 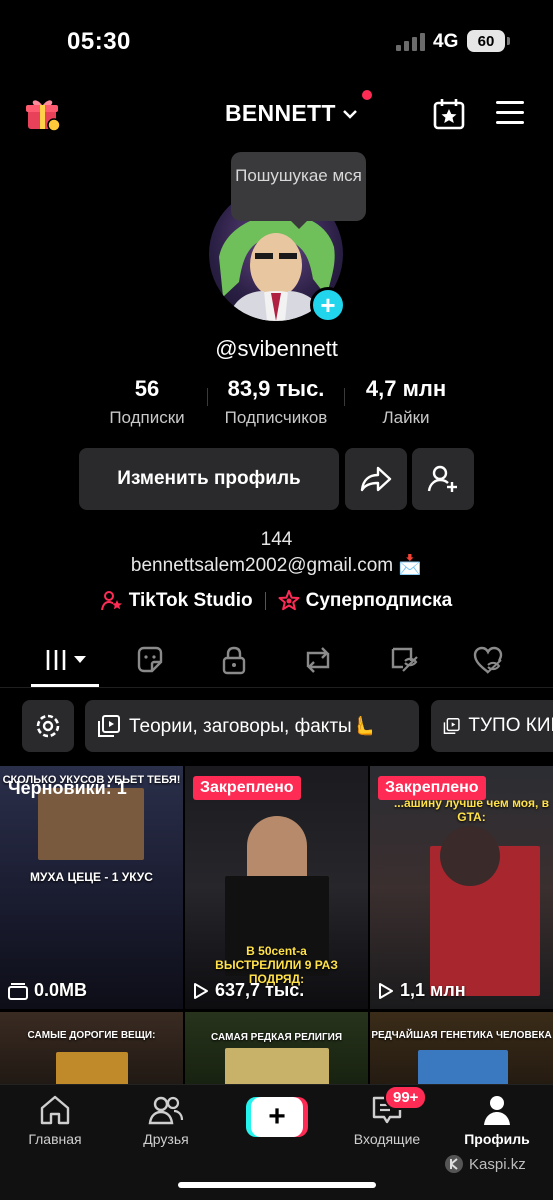 I want to click on gift-icon, so click(x=43, y=114).